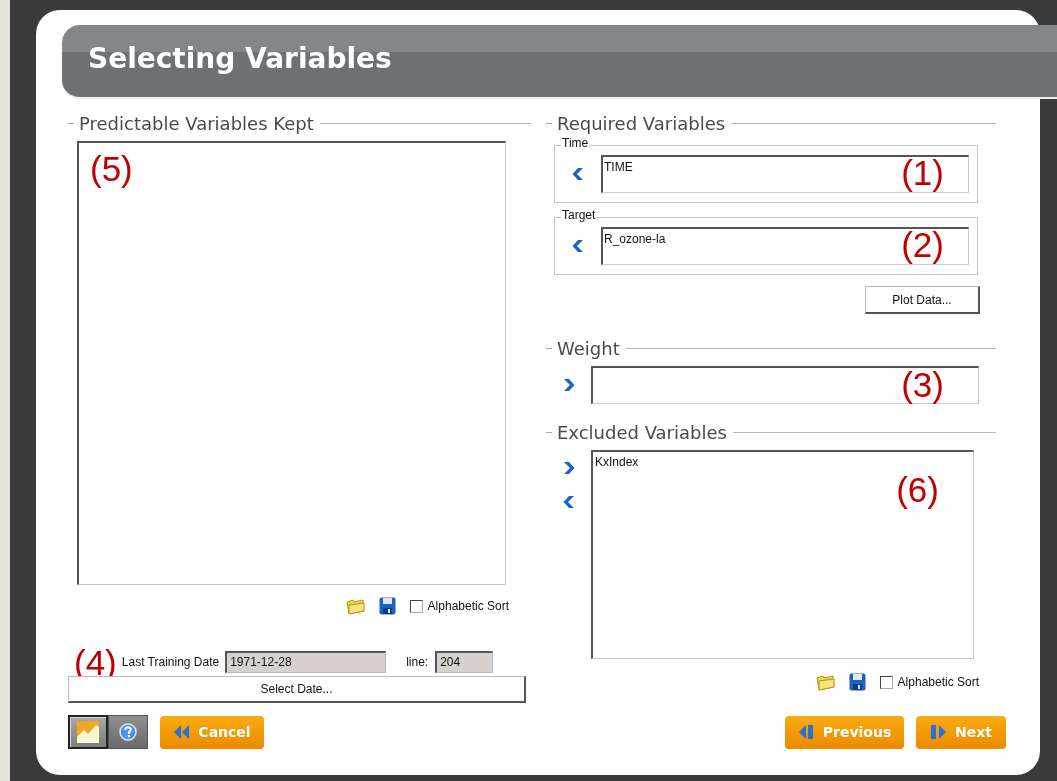 The width and height of the screenshot is (1057, 781). Describe the element at coordinates (785, 385) in the screenshot. I see `weight-input-field: (3)` at that location.